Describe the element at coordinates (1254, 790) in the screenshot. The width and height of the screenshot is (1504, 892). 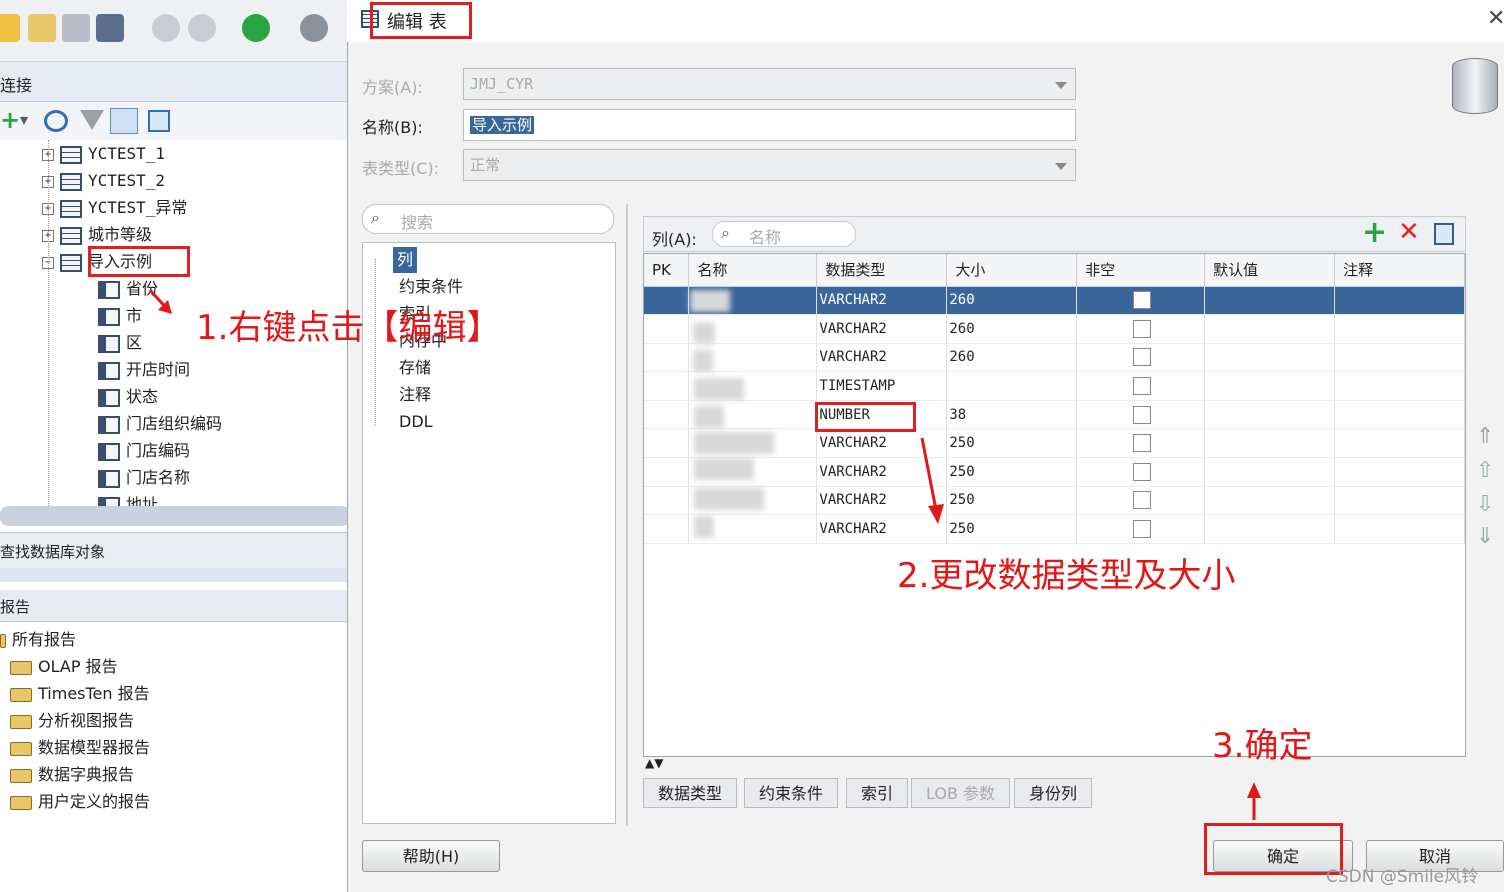
I see `arrow-step3-head` at that location.